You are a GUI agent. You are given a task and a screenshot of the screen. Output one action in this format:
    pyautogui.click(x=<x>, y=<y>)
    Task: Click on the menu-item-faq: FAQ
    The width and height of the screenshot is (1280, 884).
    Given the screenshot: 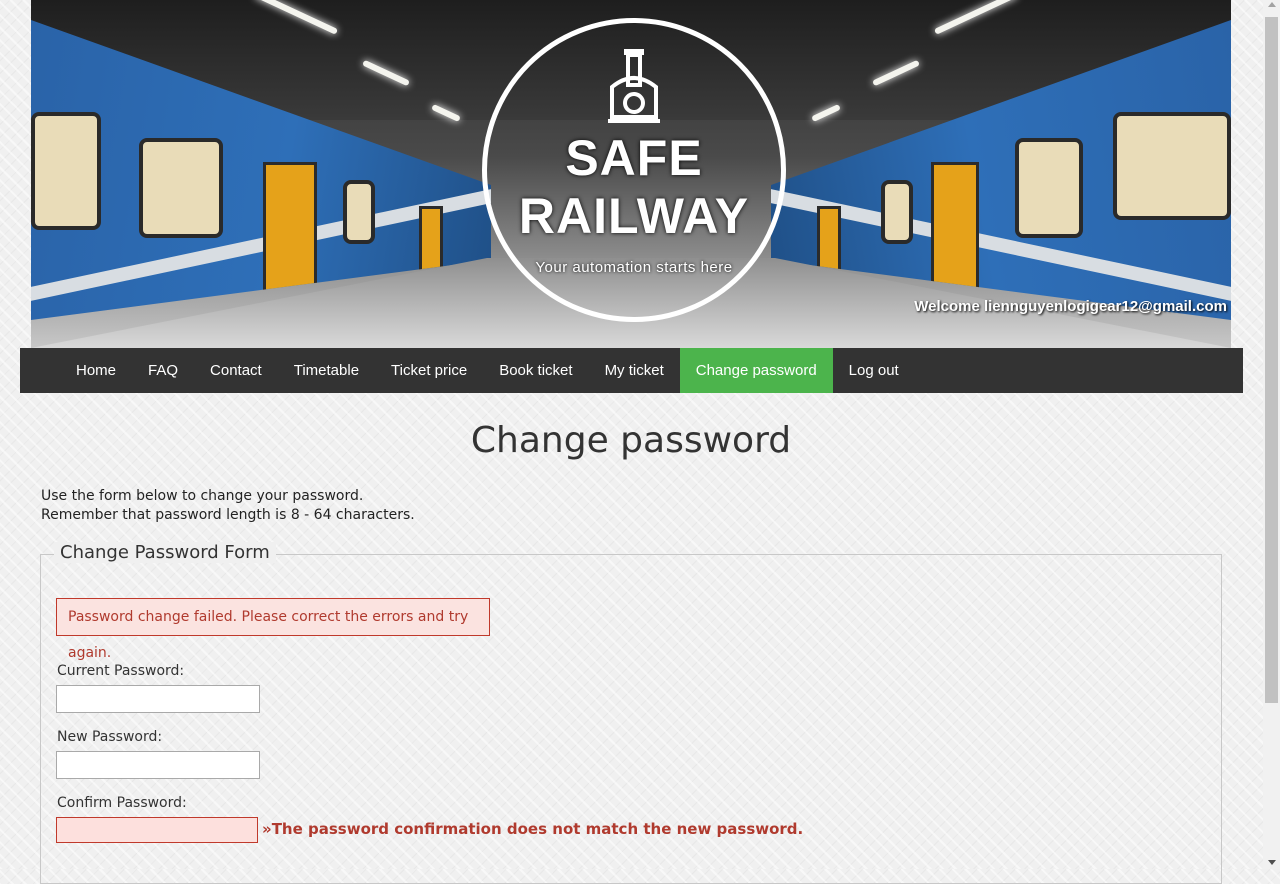 What is the action you would take?
    pyautogui.click(x=163, y=370)
    